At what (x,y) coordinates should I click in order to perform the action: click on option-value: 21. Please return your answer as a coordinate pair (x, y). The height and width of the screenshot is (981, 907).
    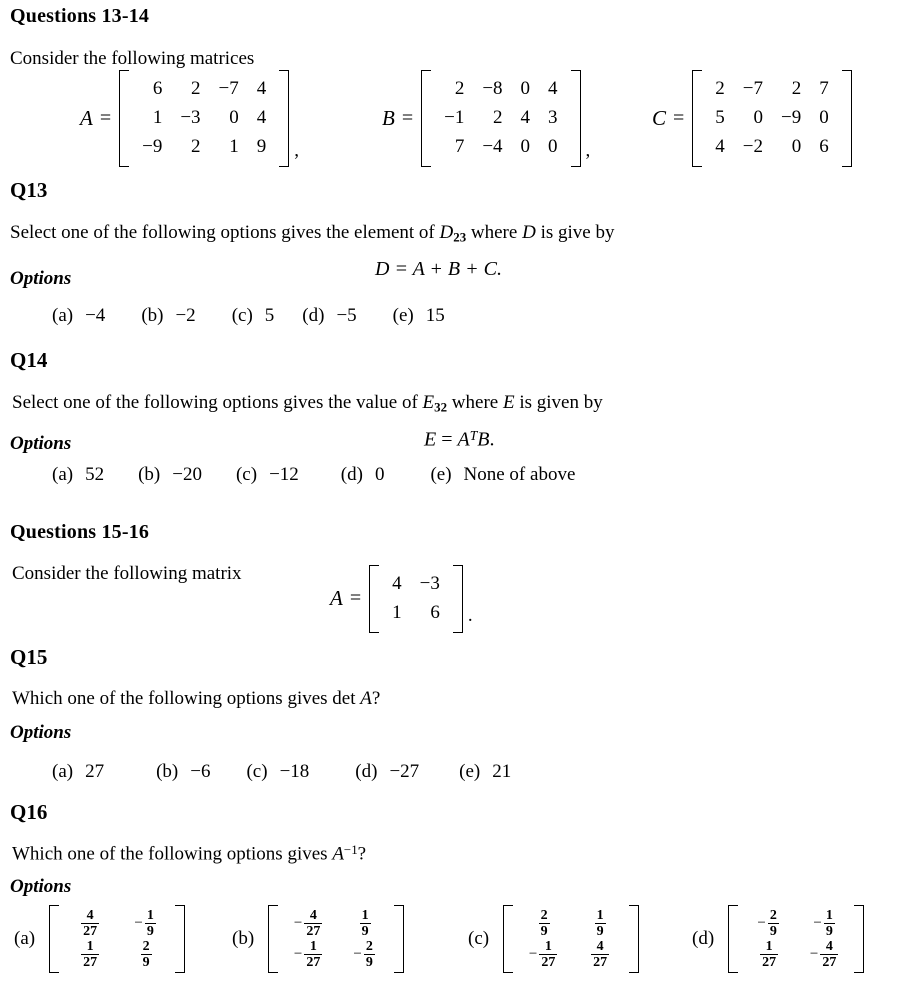
    Looking at the image, I should click on (502, 771).